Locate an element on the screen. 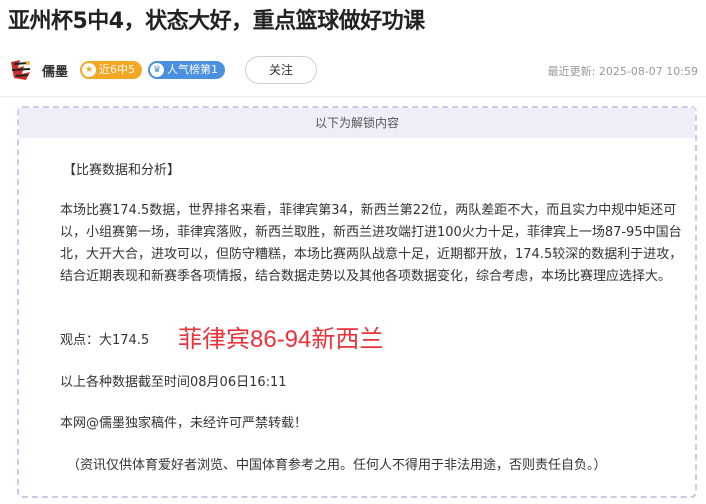  unlocked-content-header: 以下为解锁内容 is located at coordinates (357, 123).